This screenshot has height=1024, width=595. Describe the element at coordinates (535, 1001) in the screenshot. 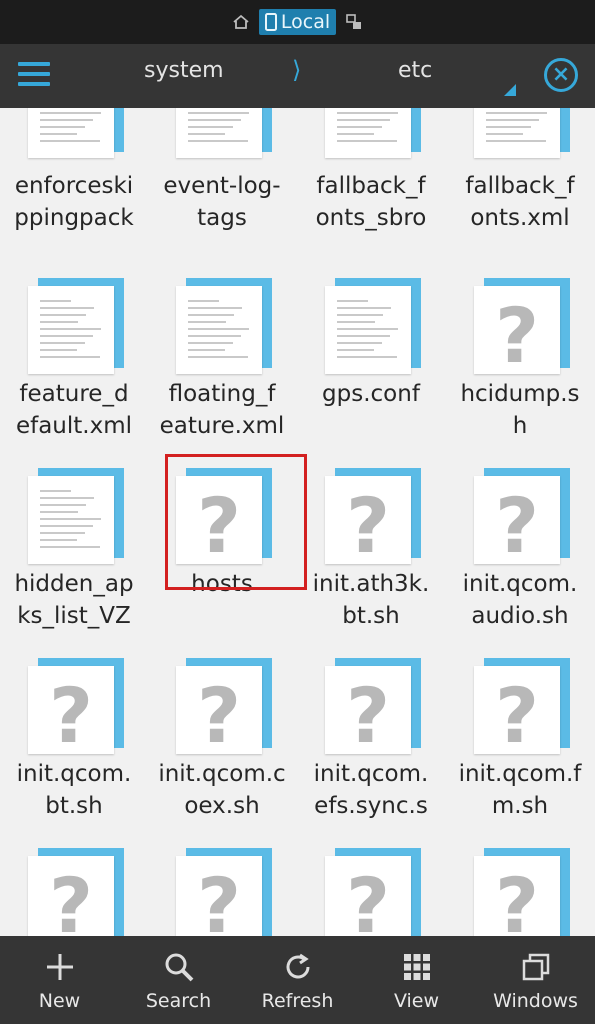

I see `windows-label: Windows` at that location.